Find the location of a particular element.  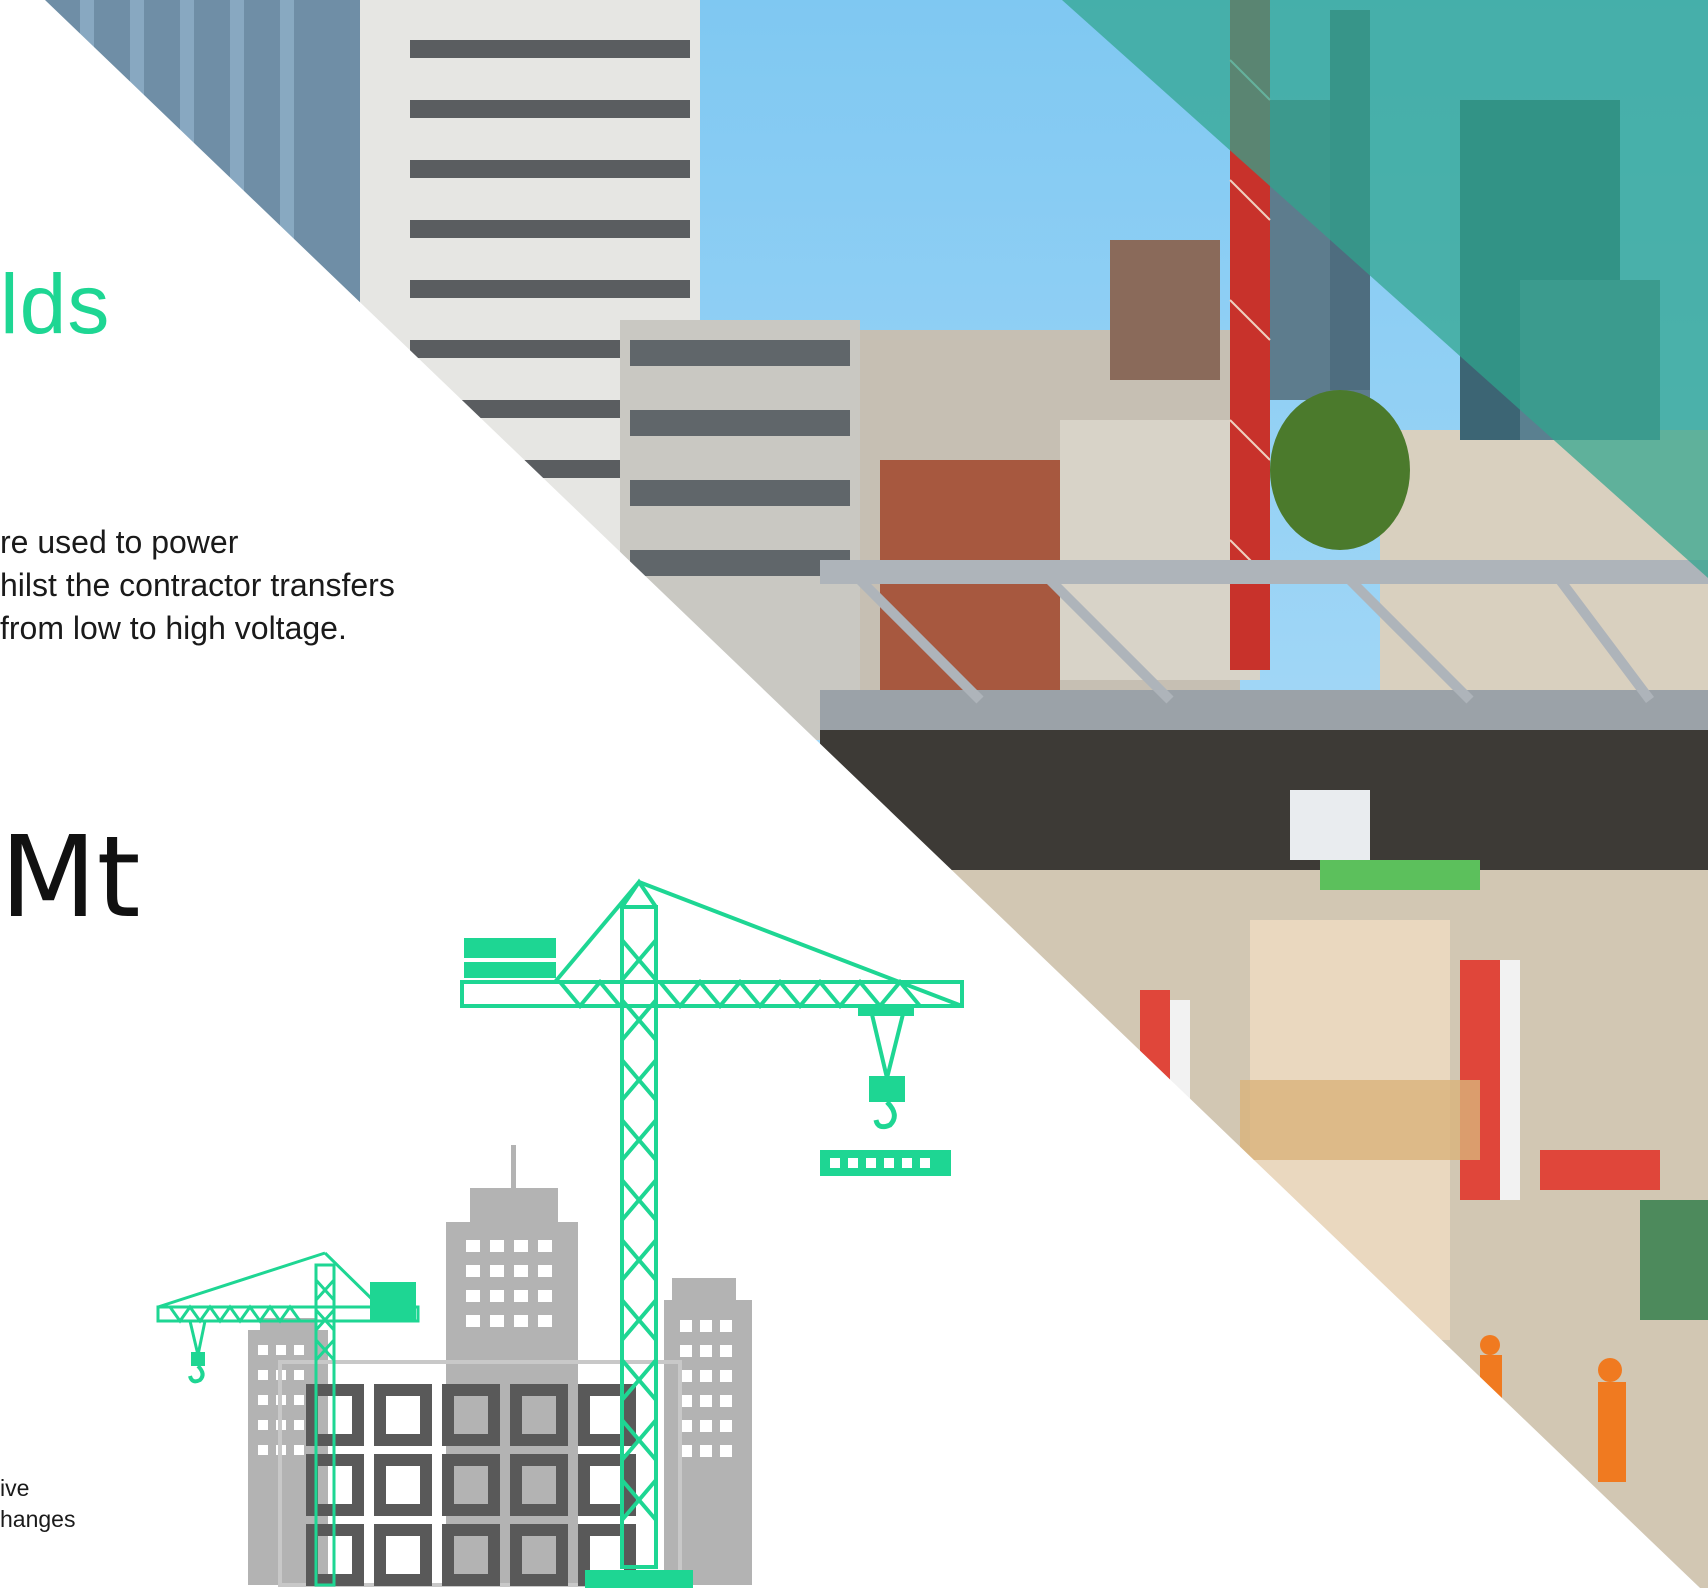

caption-line: ive is located at coordinates (15, 1488).